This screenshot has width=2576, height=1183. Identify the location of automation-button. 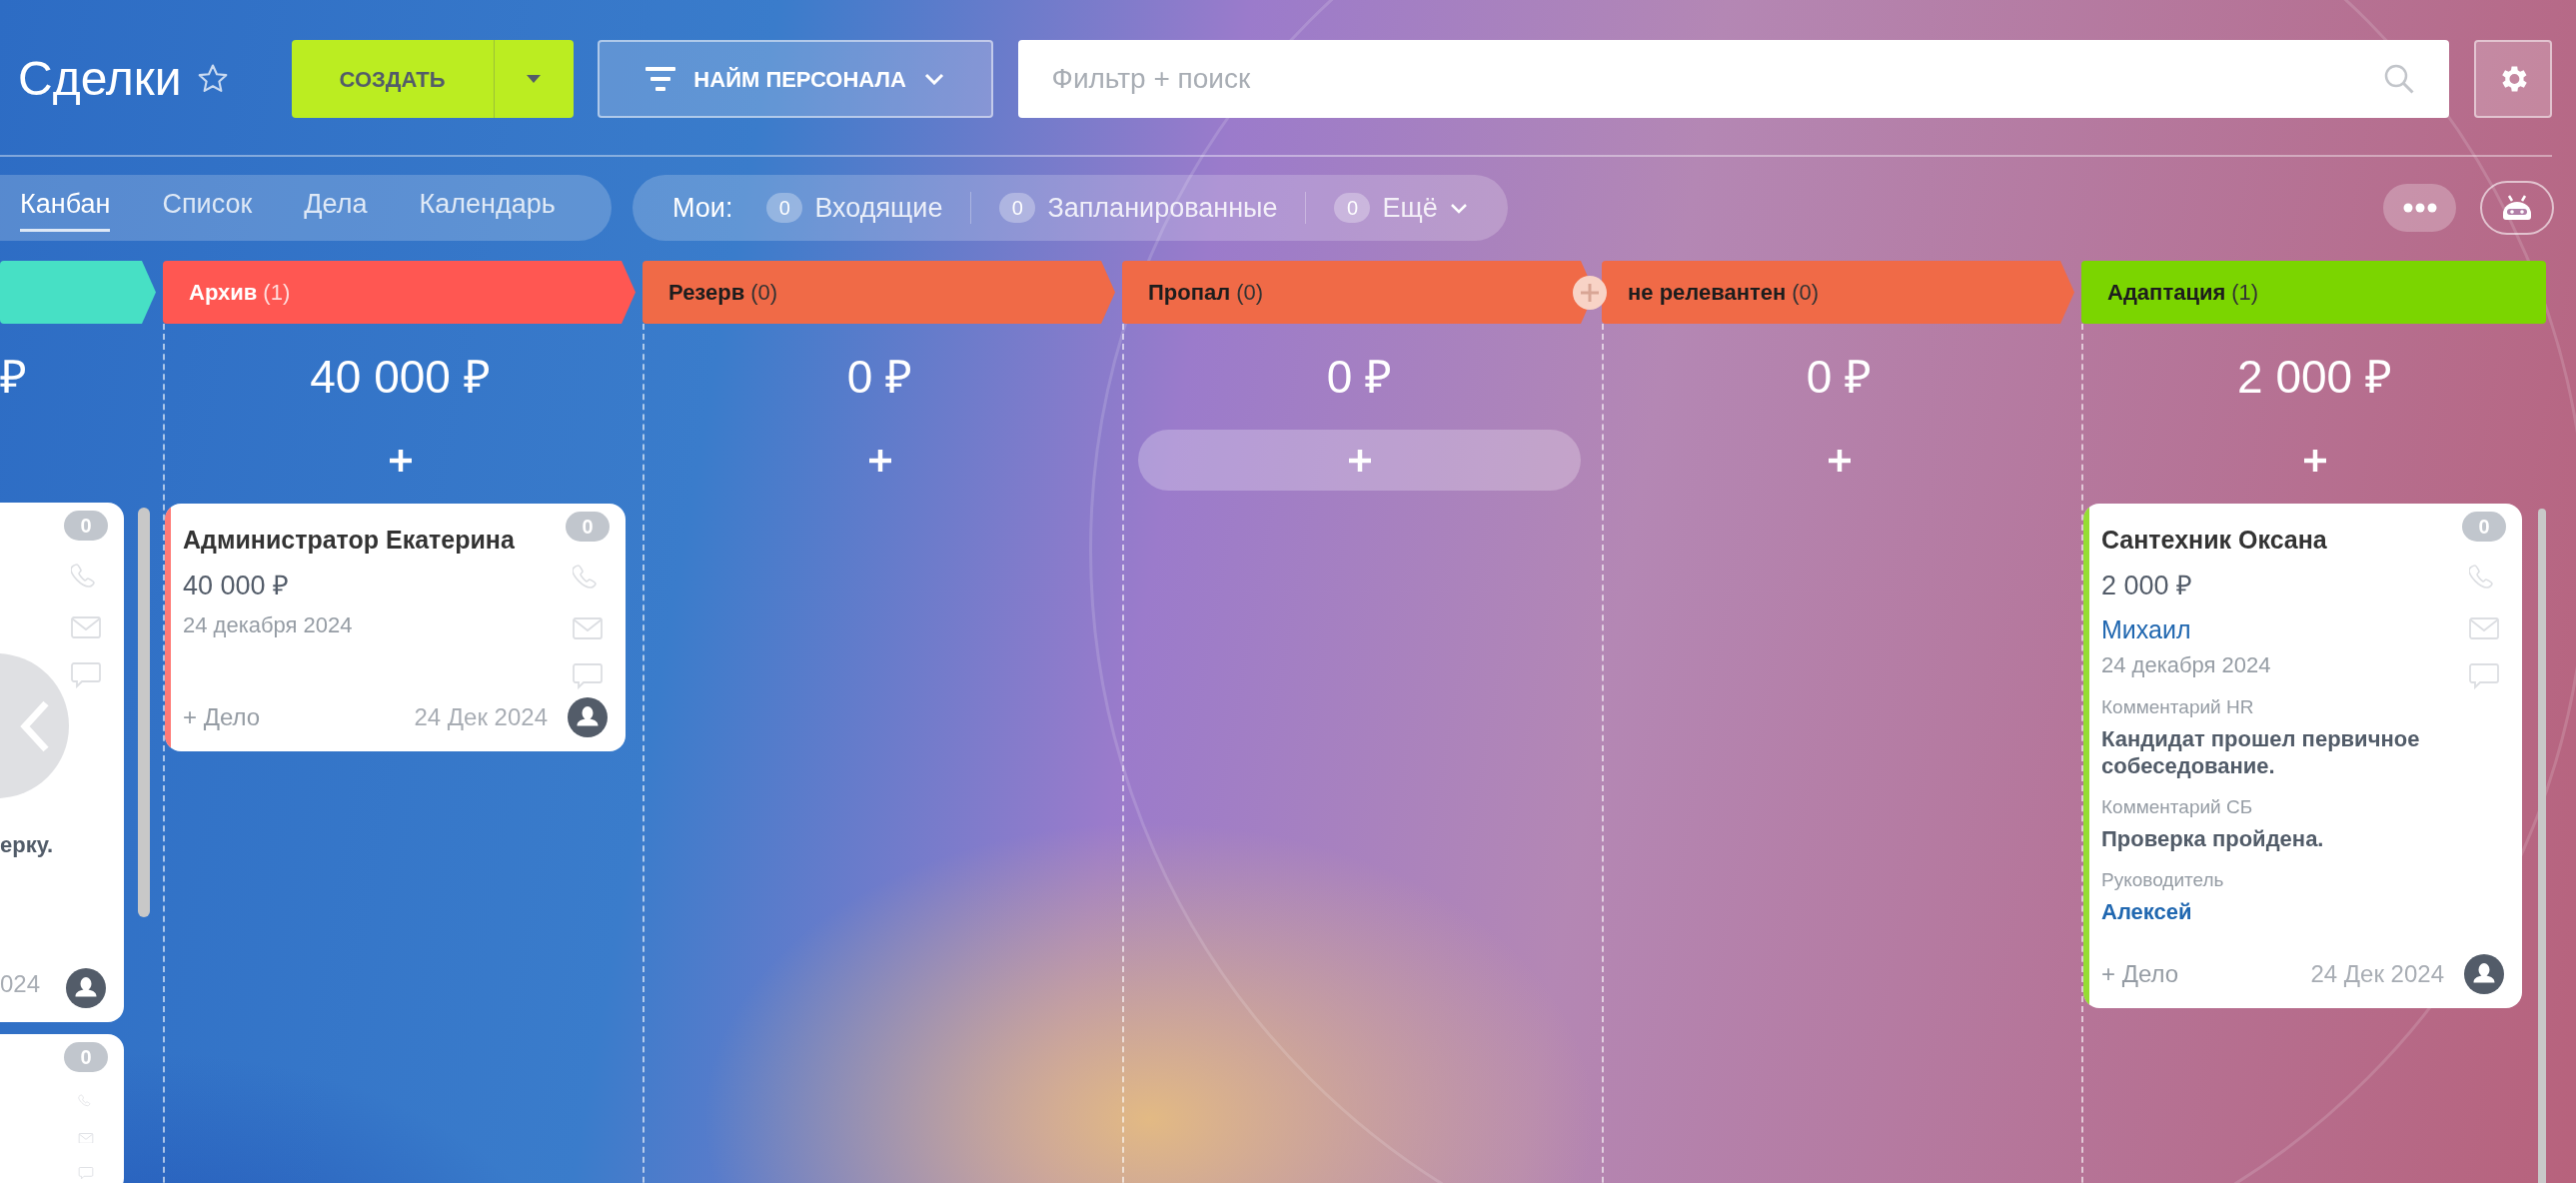
(2517, 208).